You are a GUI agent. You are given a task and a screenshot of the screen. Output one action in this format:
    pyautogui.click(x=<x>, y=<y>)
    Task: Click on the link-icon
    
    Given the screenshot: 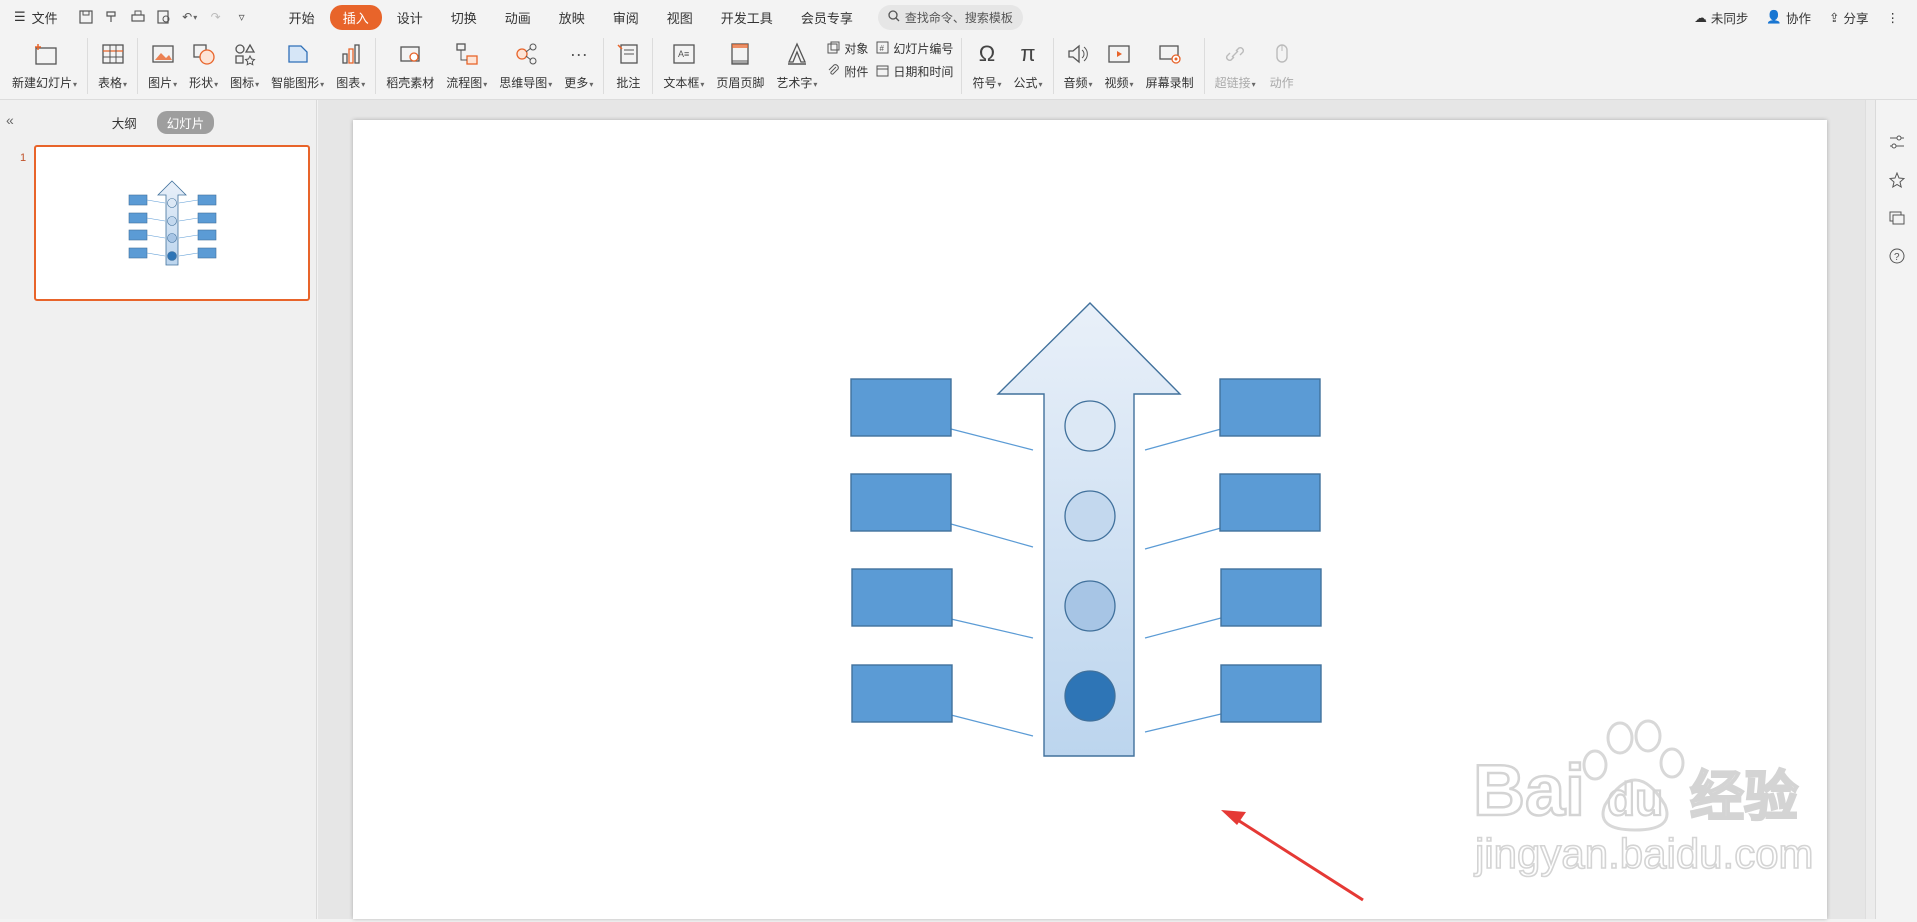 What is the action you would take?
    pyautogui.click(x=1235, y=54)
    